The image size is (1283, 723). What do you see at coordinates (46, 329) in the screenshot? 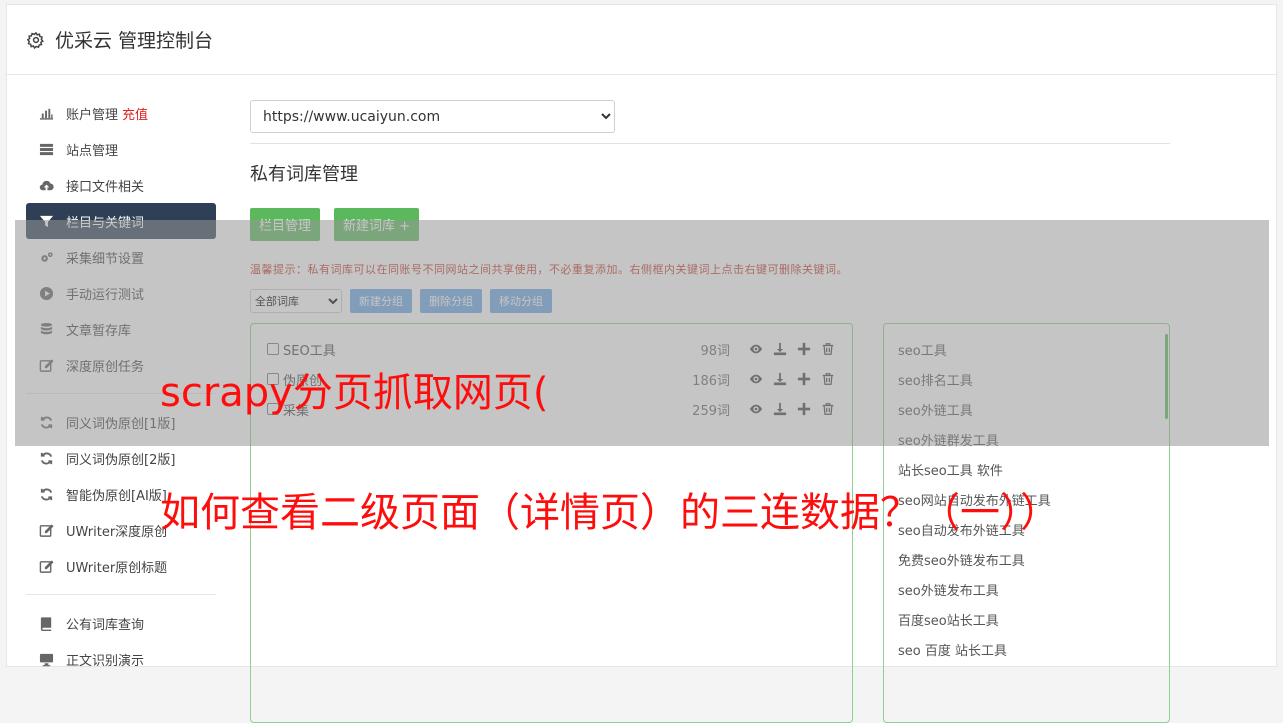
I see `database-icon` at bounding box center [46, 329].